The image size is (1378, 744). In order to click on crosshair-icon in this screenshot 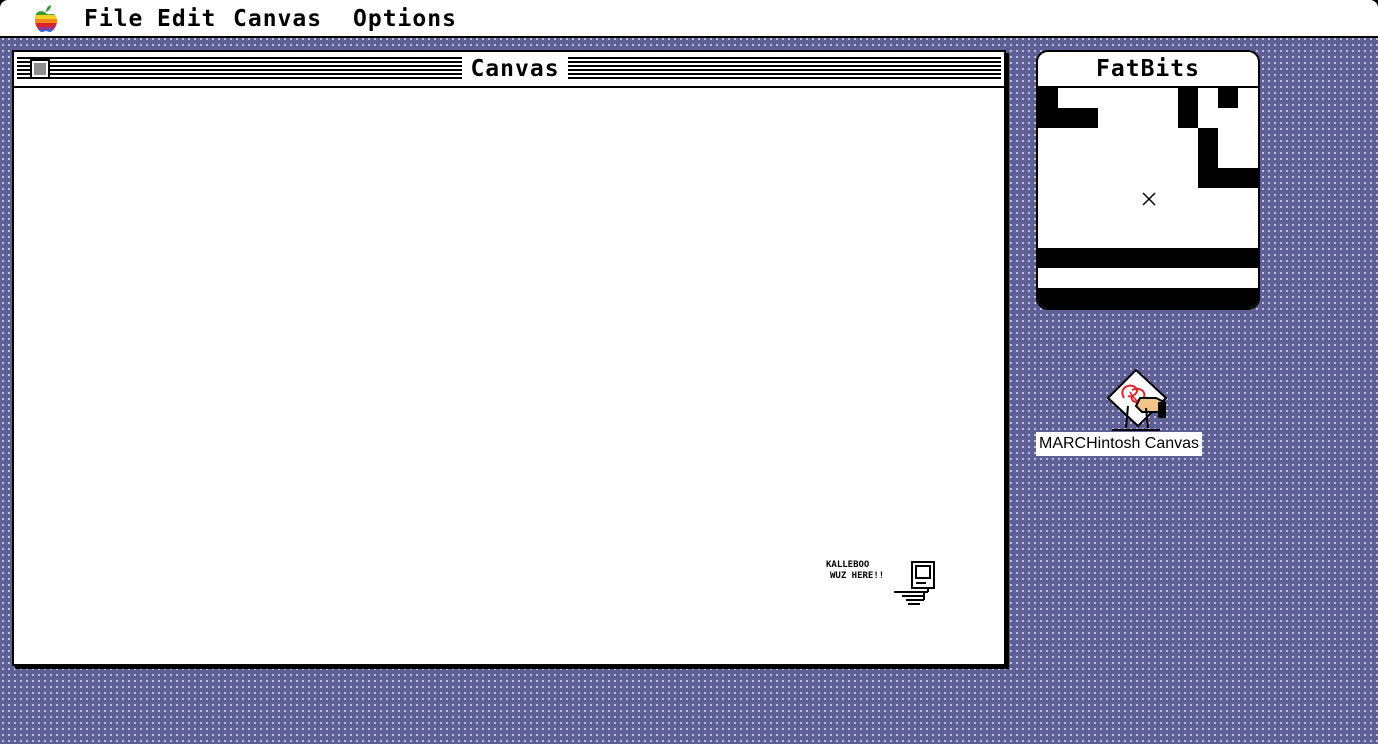, I will do `click(1149, 199)`.